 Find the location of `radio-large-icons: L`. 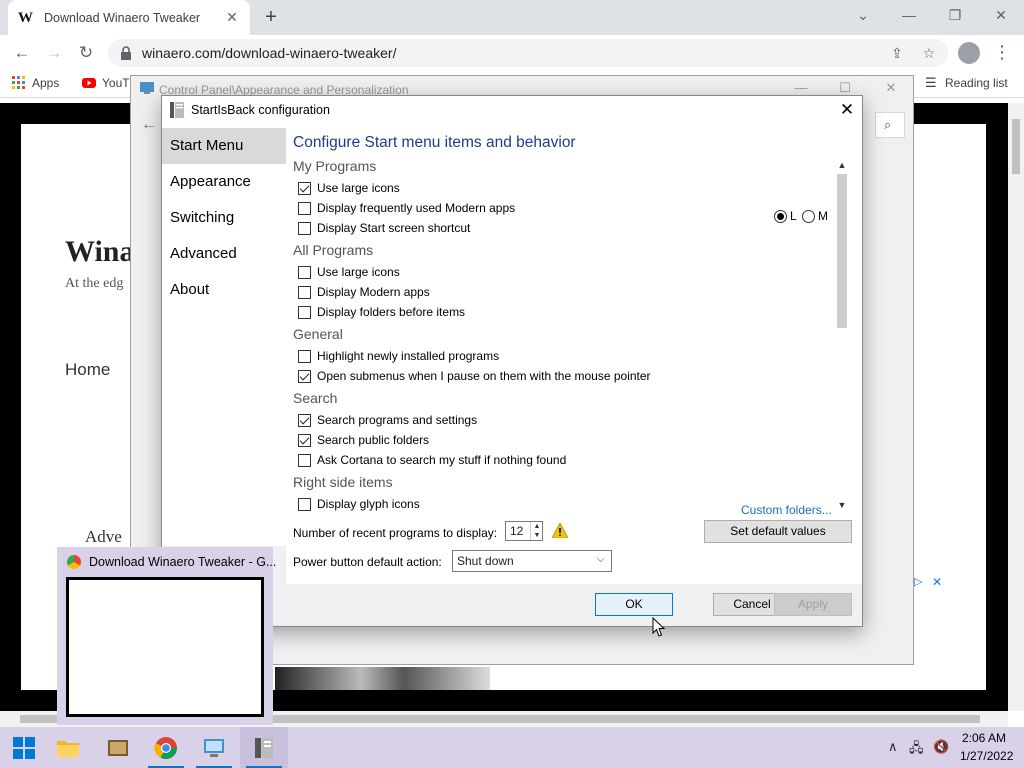

radio-large-icons: L is located at coordinates (785, 216).